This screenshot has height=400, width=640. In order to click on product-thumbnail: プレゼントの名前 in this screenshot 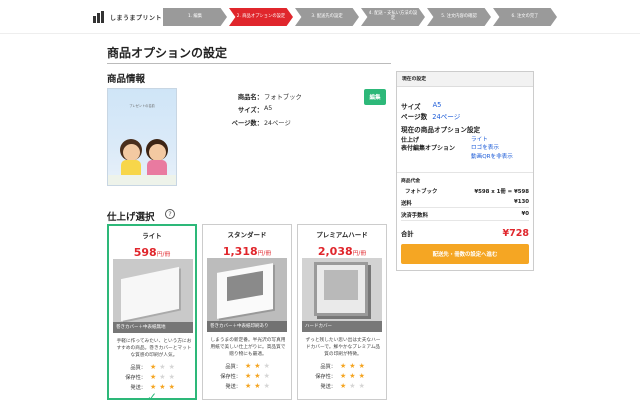, I will do `click(142, 137)`.